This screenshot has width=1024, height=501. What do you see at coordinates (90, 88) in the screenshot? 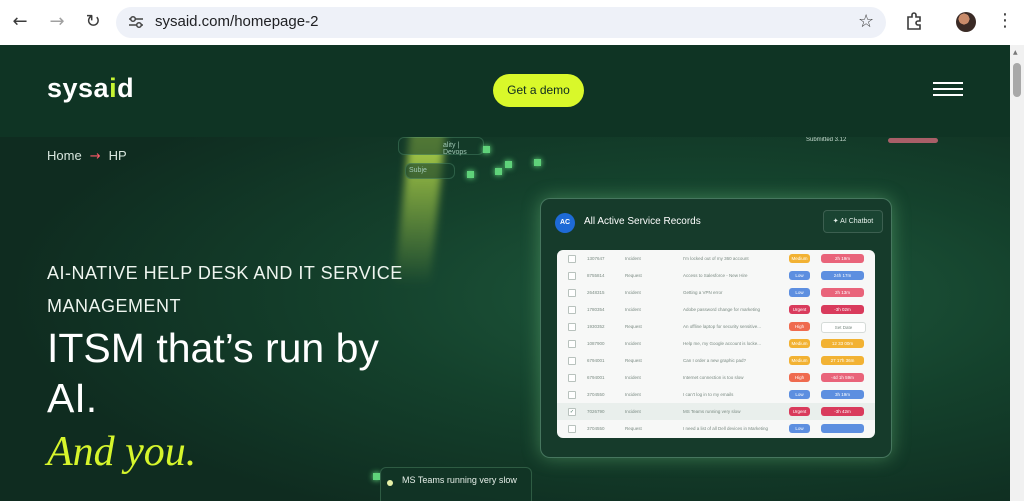
I see `sysaid-logo: sysaid` at bounding box center [90, 88].